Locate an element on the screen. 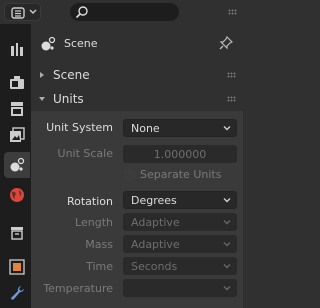 The image size is (320, 308). tab-render is located at coordinates (17, 83).